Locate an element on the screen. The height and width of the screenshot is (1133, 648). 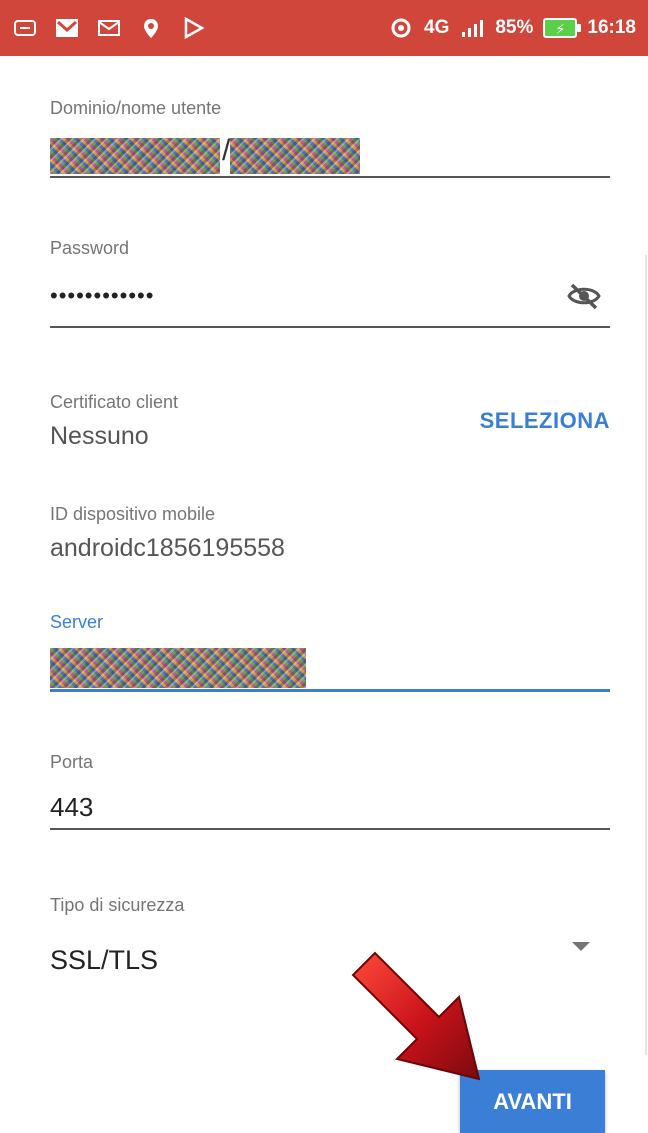
redacted-domain is located at coordinates (135, 156).